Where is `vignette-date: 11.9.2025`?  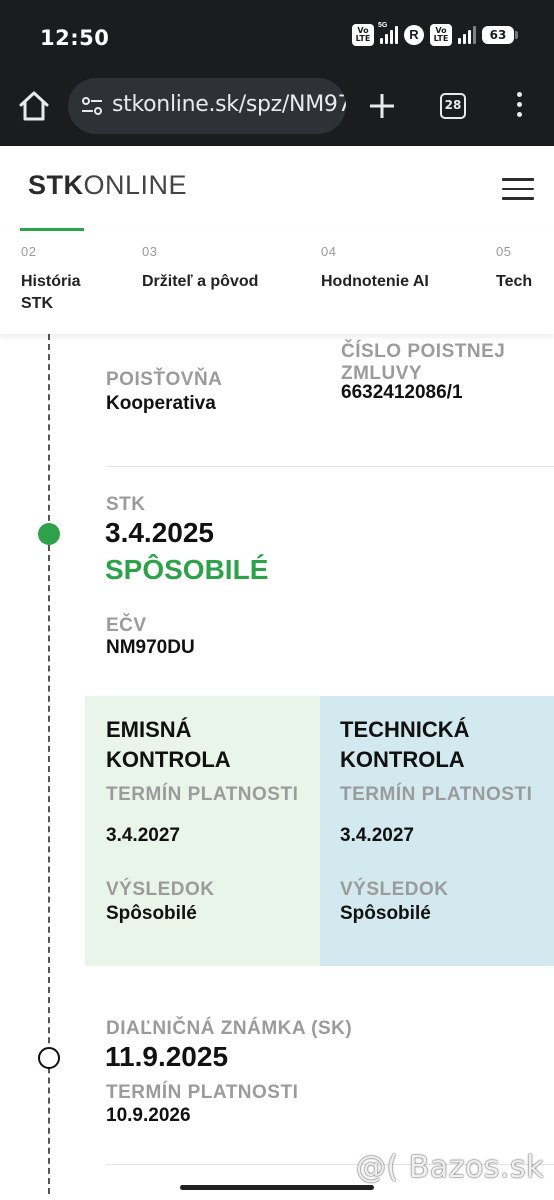 vignette-date: 11.9.2025 is located at coordinates (167, 1056).